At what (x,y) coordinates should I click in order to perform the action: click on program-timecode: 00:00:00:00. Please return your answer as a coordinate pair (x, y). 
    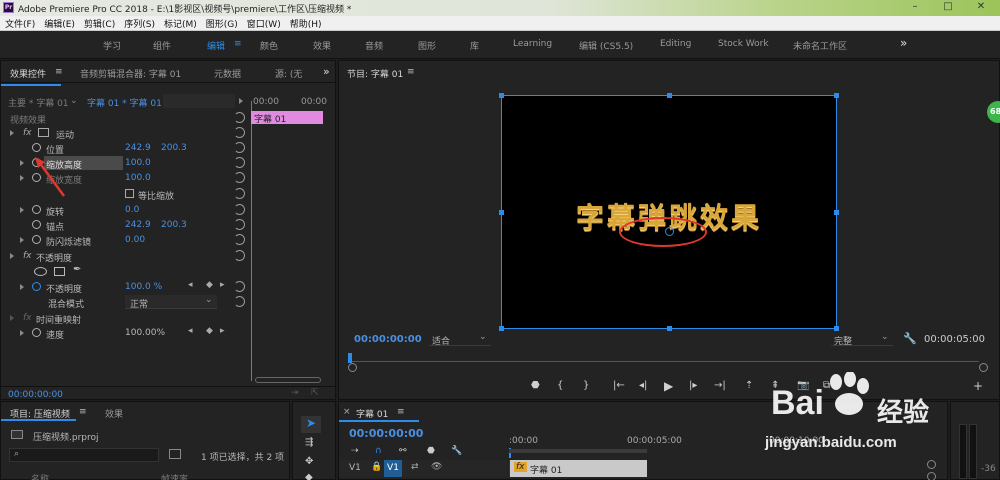
    Looking at the image, I should click on (388, 339).